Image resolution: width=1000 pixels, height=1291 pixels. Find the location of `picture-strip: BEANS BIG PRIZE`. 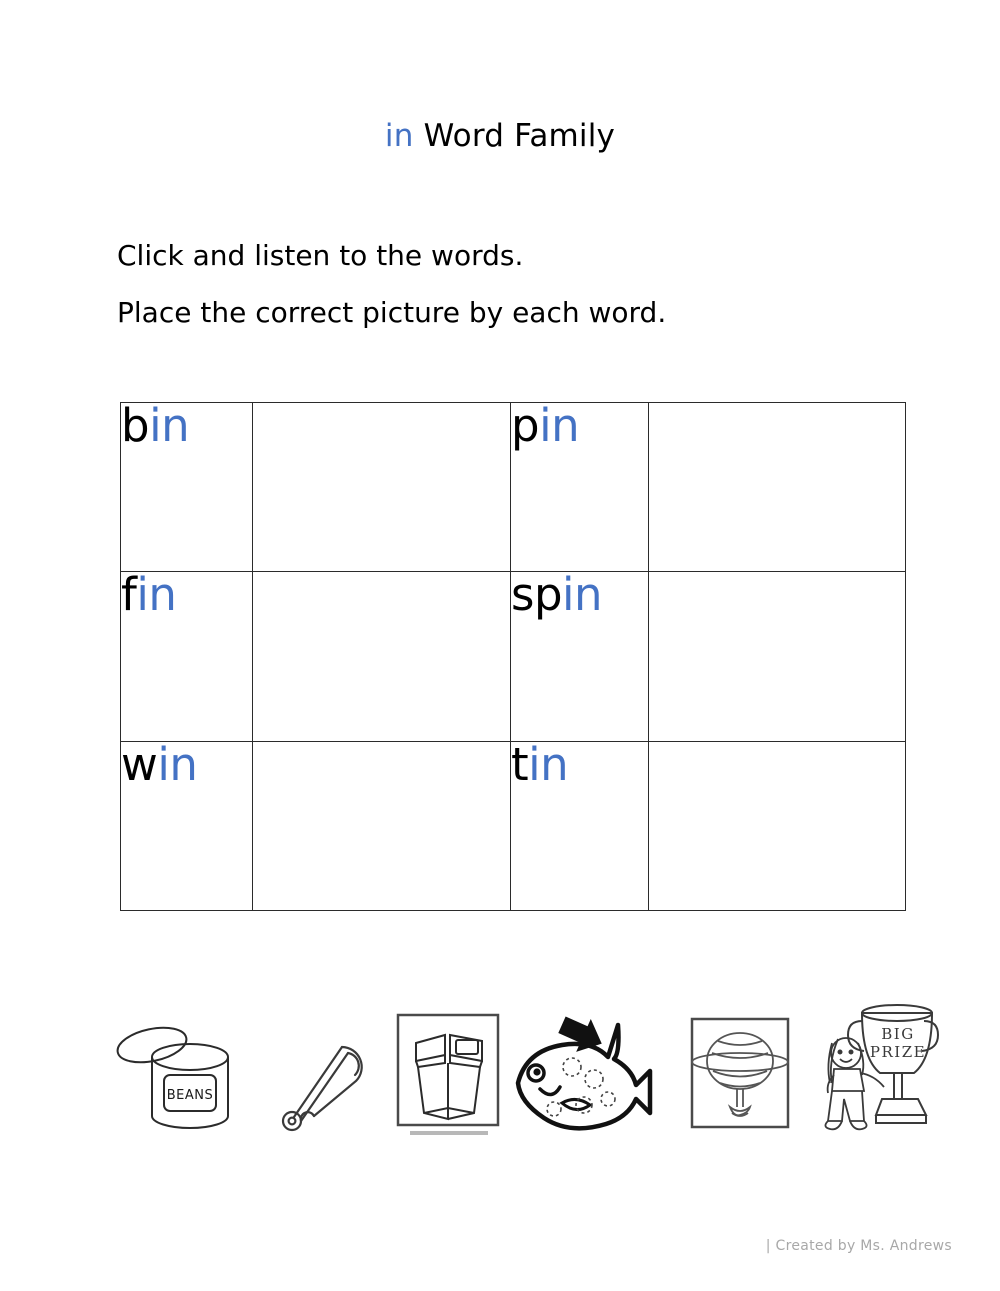

picture-strip: BEANS BIG PRIZE is located at coordinates (530, 1070).